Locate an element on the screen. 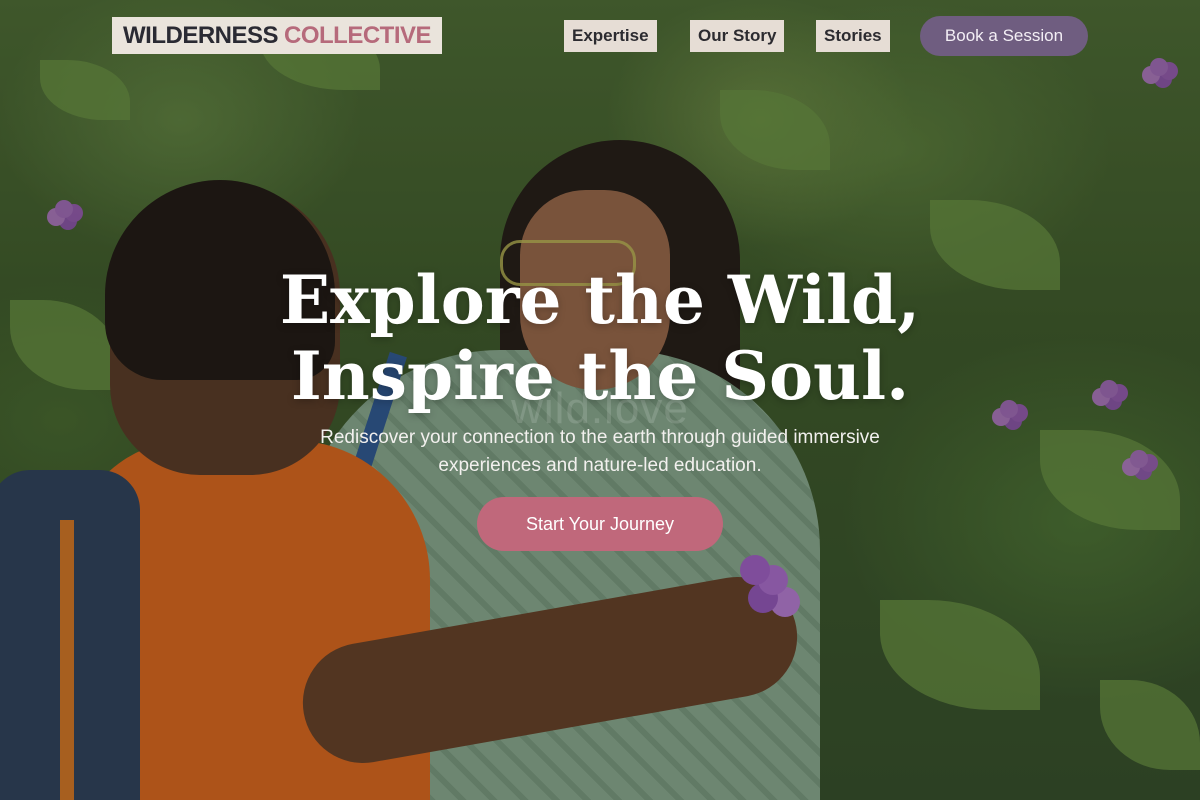  nav-link-our-story: Our Story is located at coordinates (737, 36).